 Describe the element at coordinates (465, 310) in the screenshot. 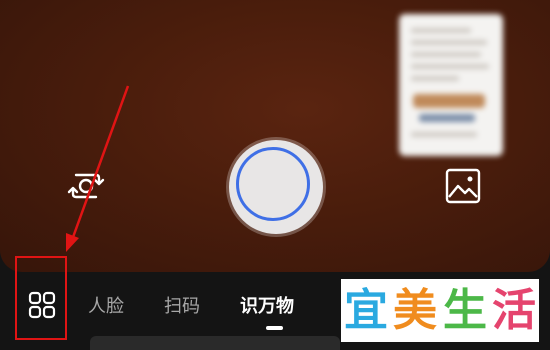

I see `watermark-char: 生` at that location.